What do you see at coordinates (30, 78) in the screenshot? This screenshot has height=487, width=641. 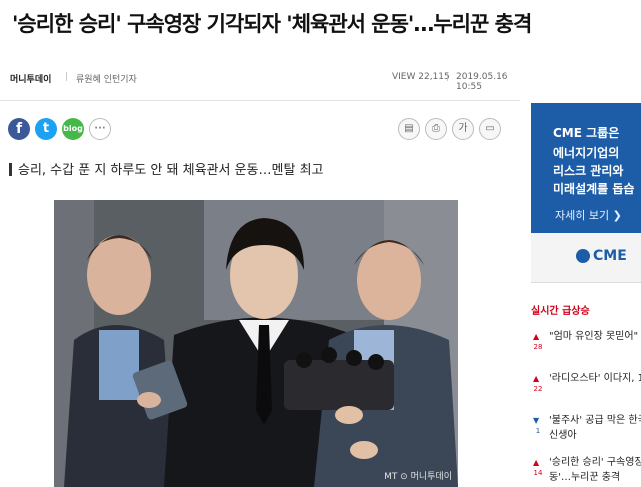 I see `source-name: 머니투데이` at bounding box center [30, 78].